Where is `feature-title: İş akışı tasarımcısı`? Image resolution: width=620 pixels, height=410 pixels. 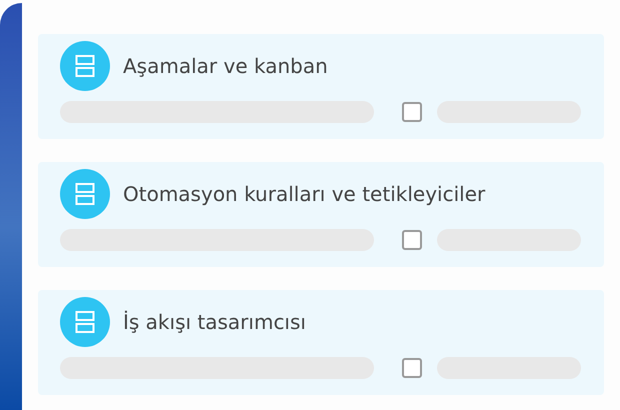
feature-title: İş akışı tasarımcısı is located at coordinates (214, 322).